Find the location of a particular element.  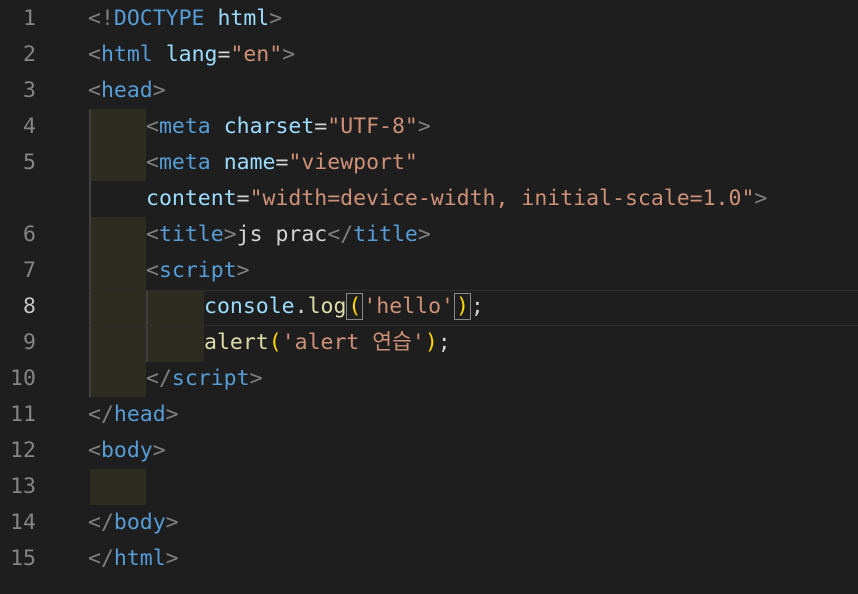

token: ) is located at coordinates (431, 342).